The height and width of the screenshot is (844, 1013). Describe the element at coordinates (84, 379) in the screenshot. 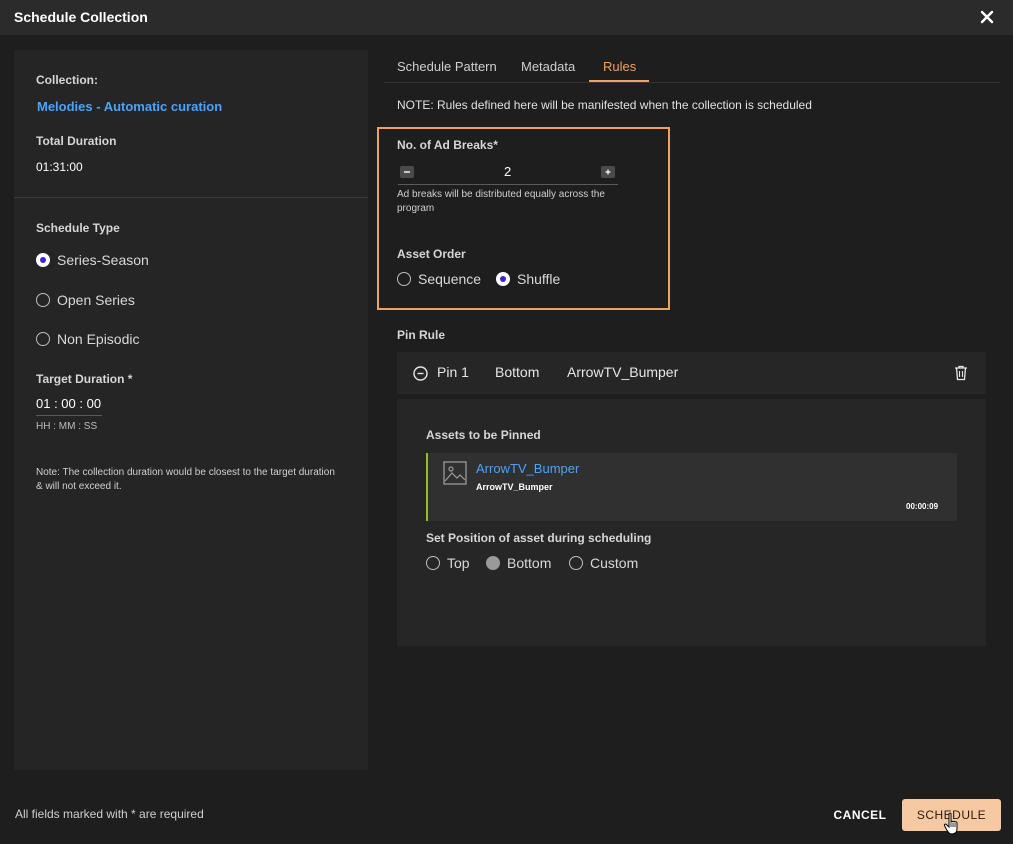

I see `target-duration-label: Target Duration *` at that location.